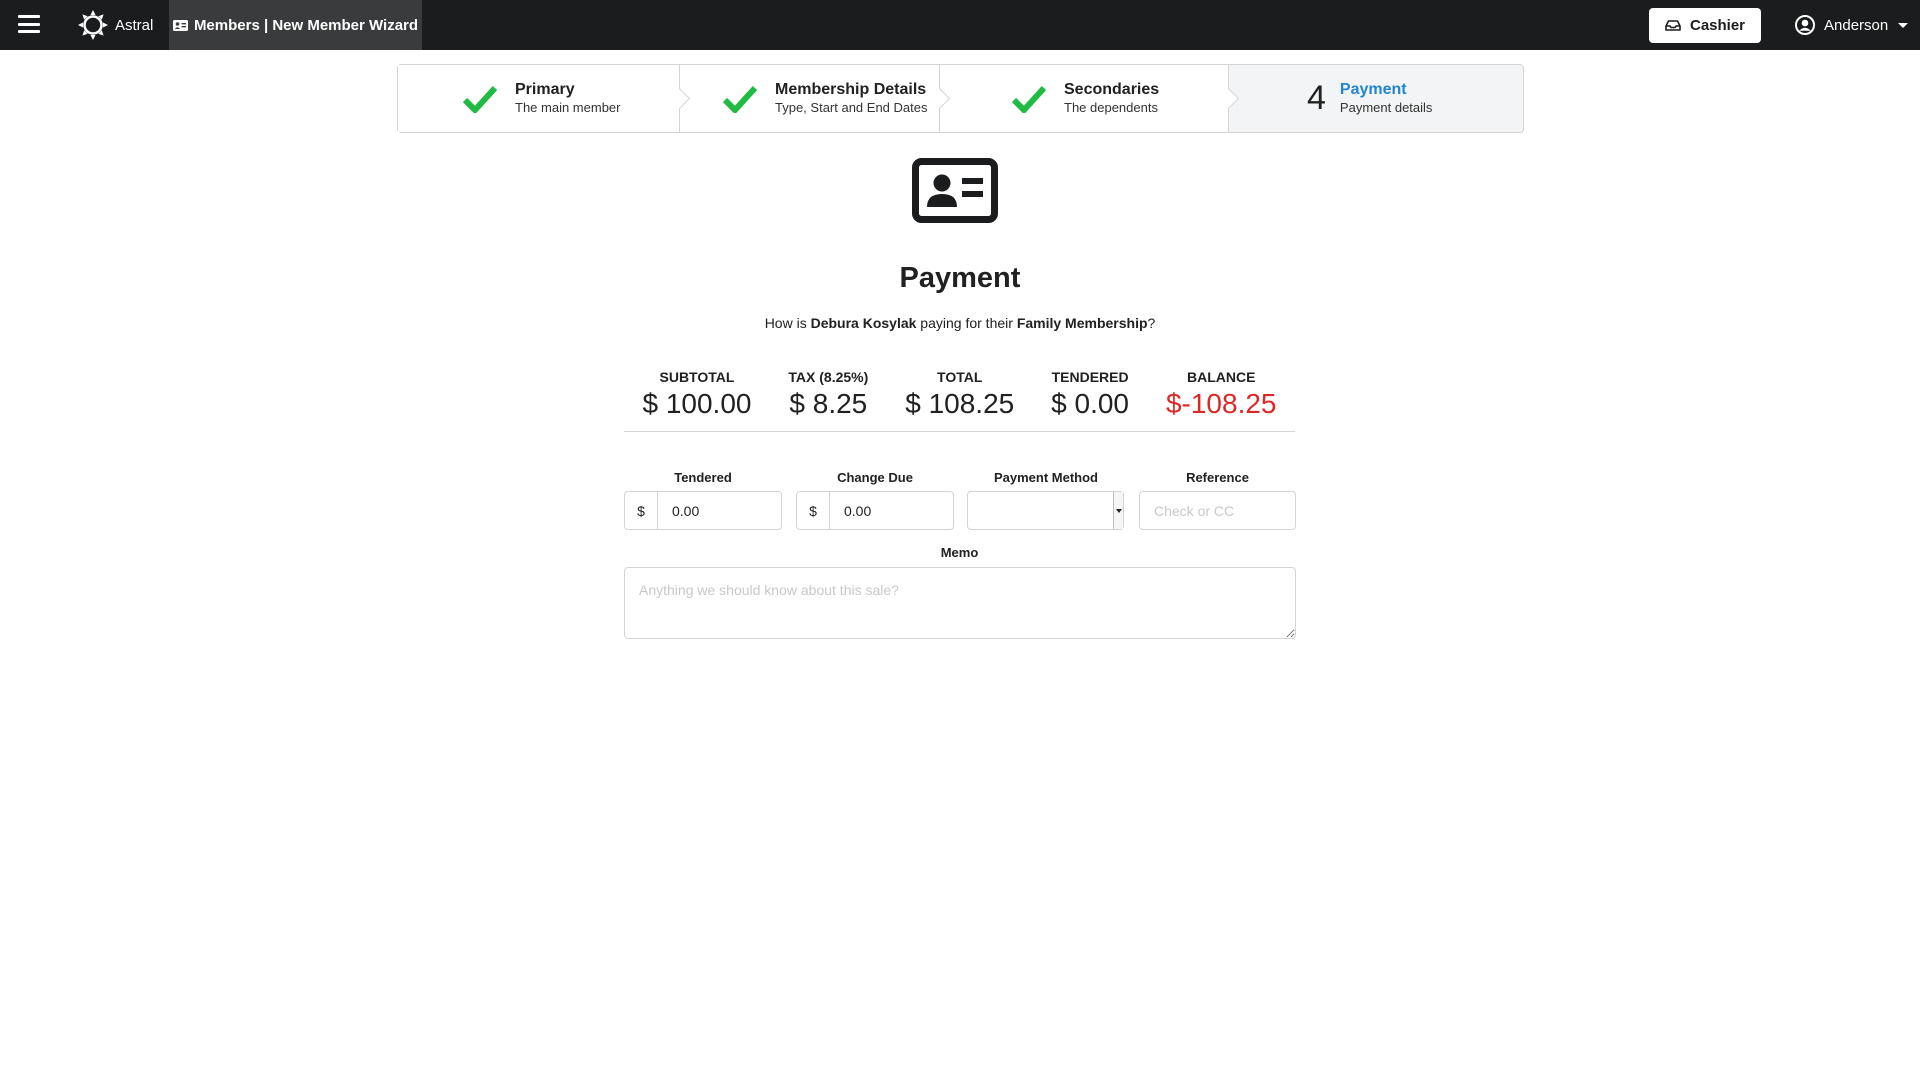 Image resolution: width=1920 pixels, height=1080 pixels. What do you see at coordinates (1112, 89) in the screenshot?
I see `step-title: Secondaries` at bounding box center [1112, 89].